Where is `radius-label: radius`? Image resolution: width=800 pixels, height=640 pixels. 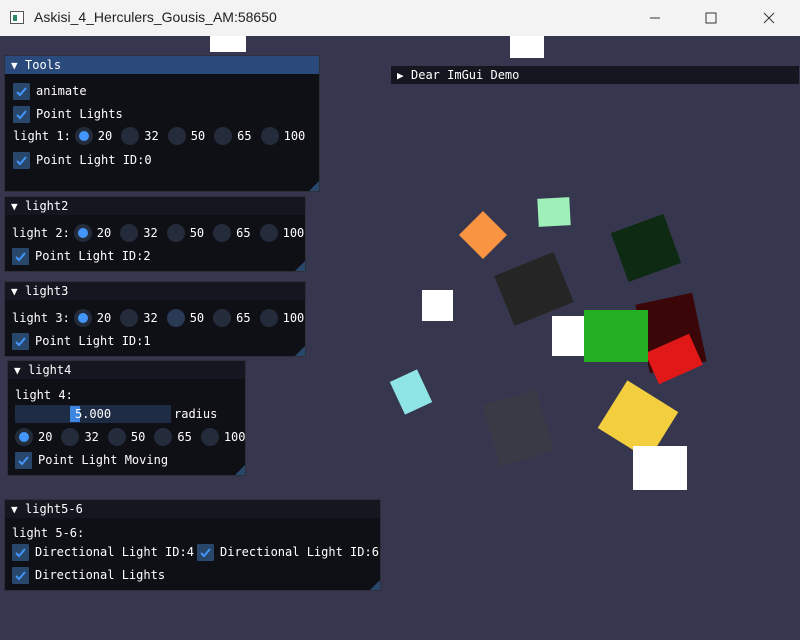
radius-label: radius is located at coordinates (196, 414).